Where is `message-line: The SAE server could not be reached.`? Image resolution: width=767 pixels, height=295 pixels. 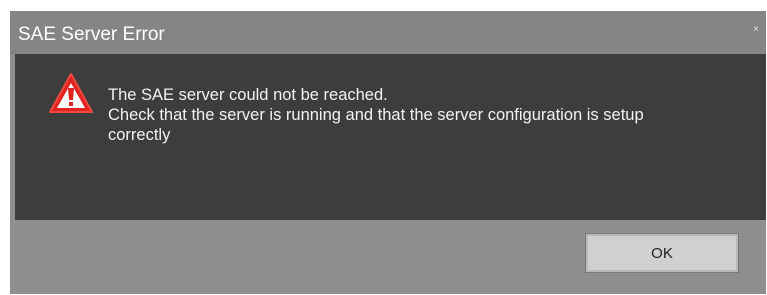
message-line: The SAE server could not be reached. is located at coordinates (248, 95).